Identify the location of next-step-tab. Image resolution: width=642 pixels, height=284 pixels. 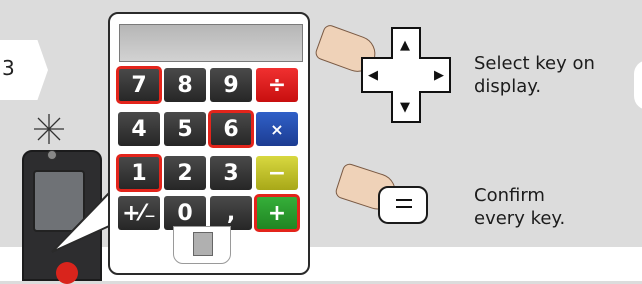
(638, 85).